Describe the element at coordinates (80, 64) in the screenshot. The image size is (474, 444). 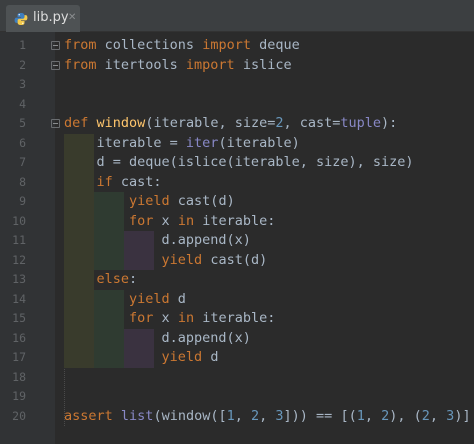
I see `code-token: from` at that location.